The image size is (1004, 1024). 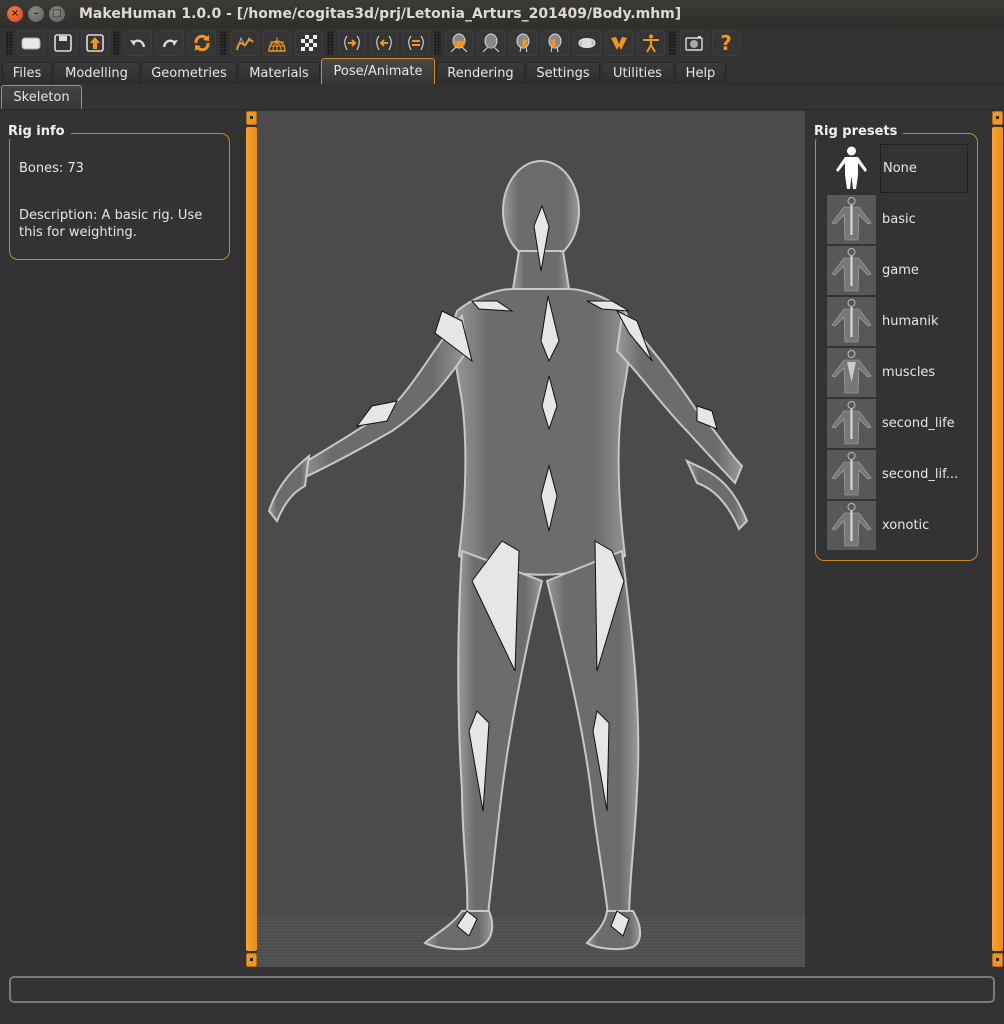 I want to click on preset-label: humanik, so click(x=910, y=321).